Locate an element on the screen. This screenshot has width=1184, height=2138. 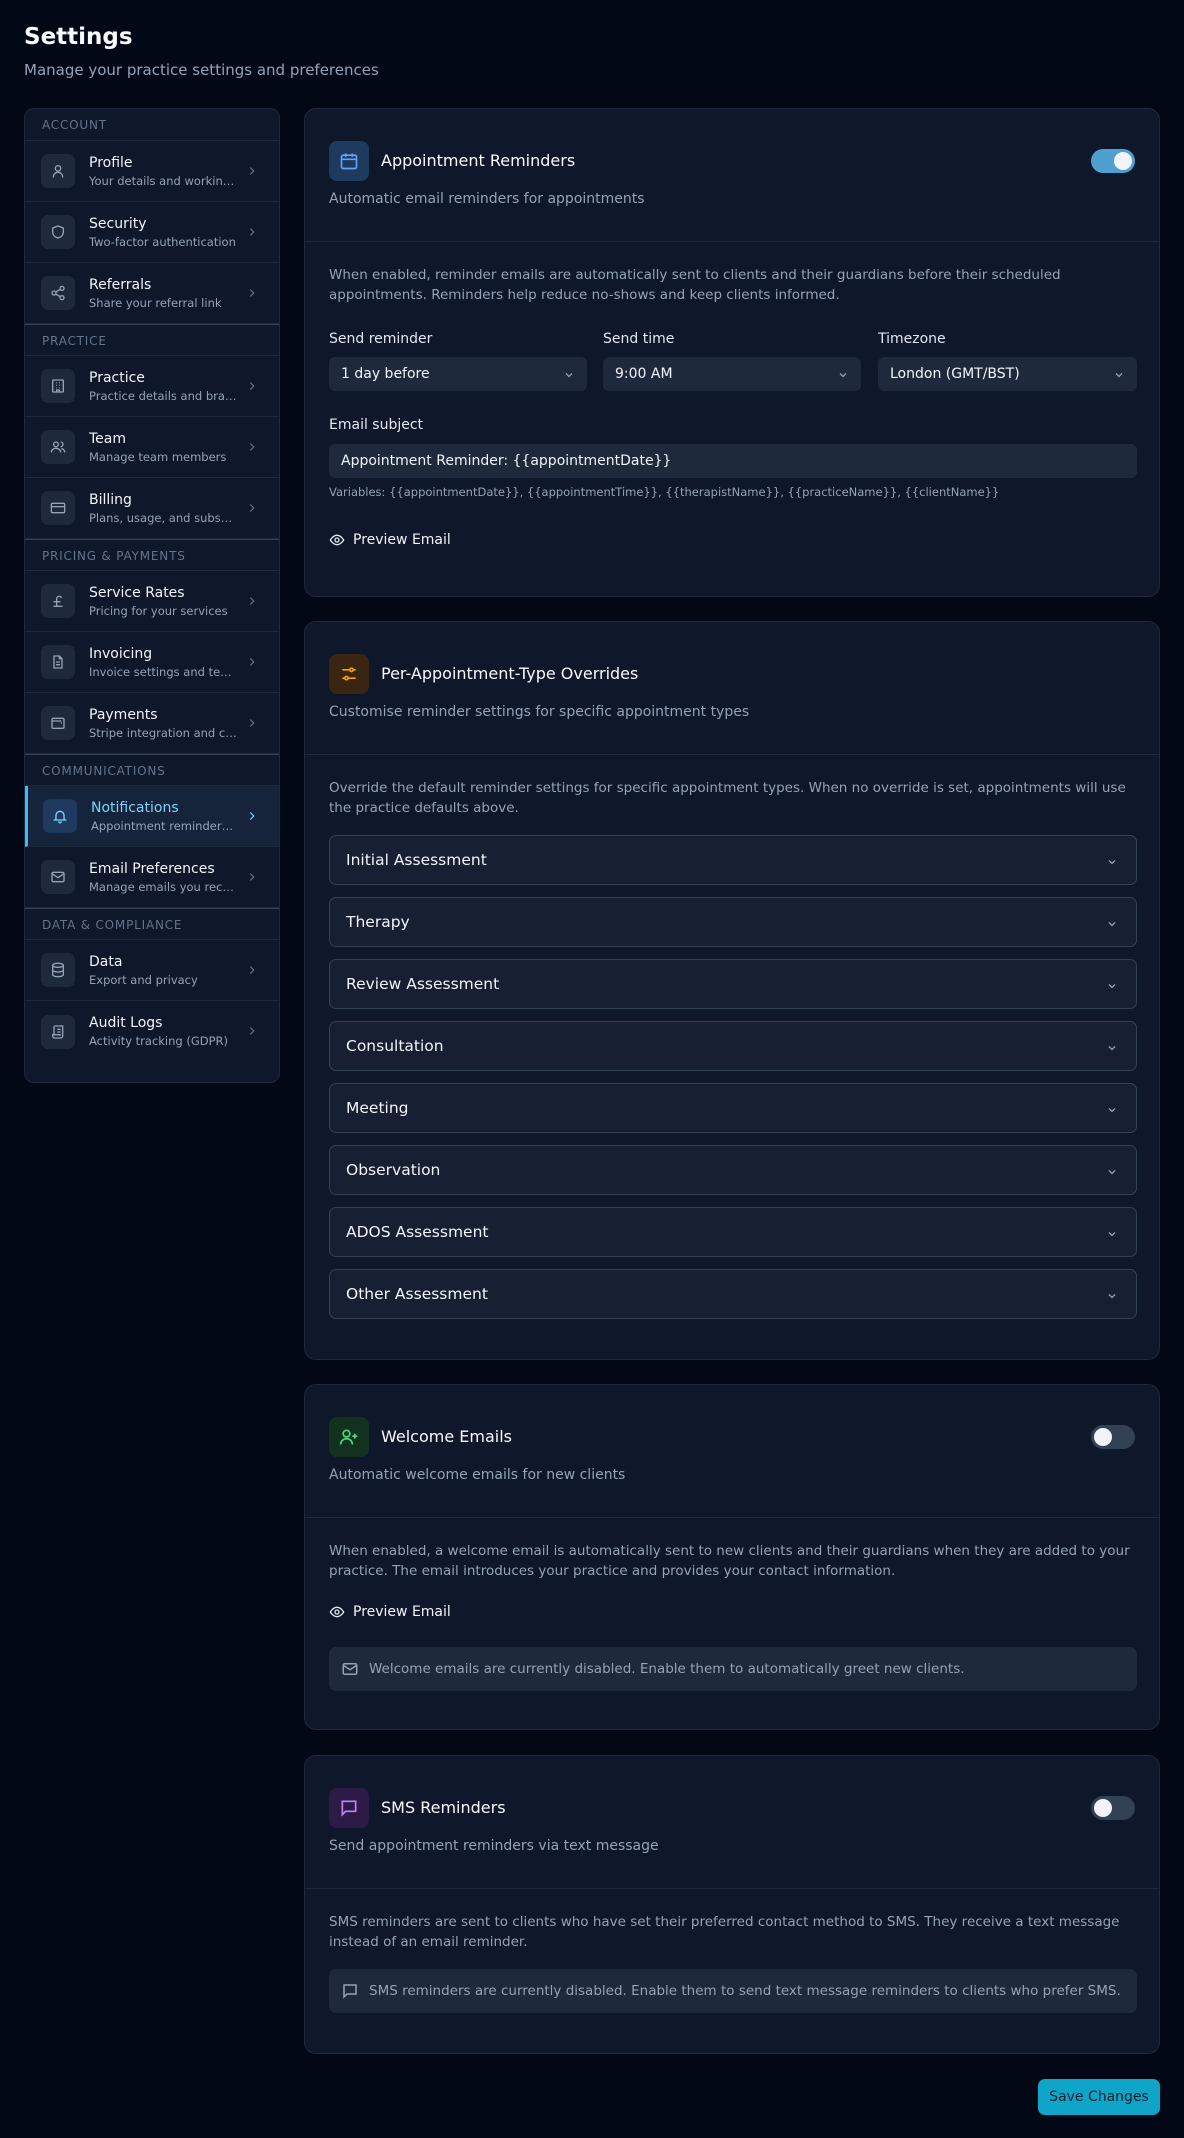
sidebar-item-label: Security is located at coordinates (118, 223).